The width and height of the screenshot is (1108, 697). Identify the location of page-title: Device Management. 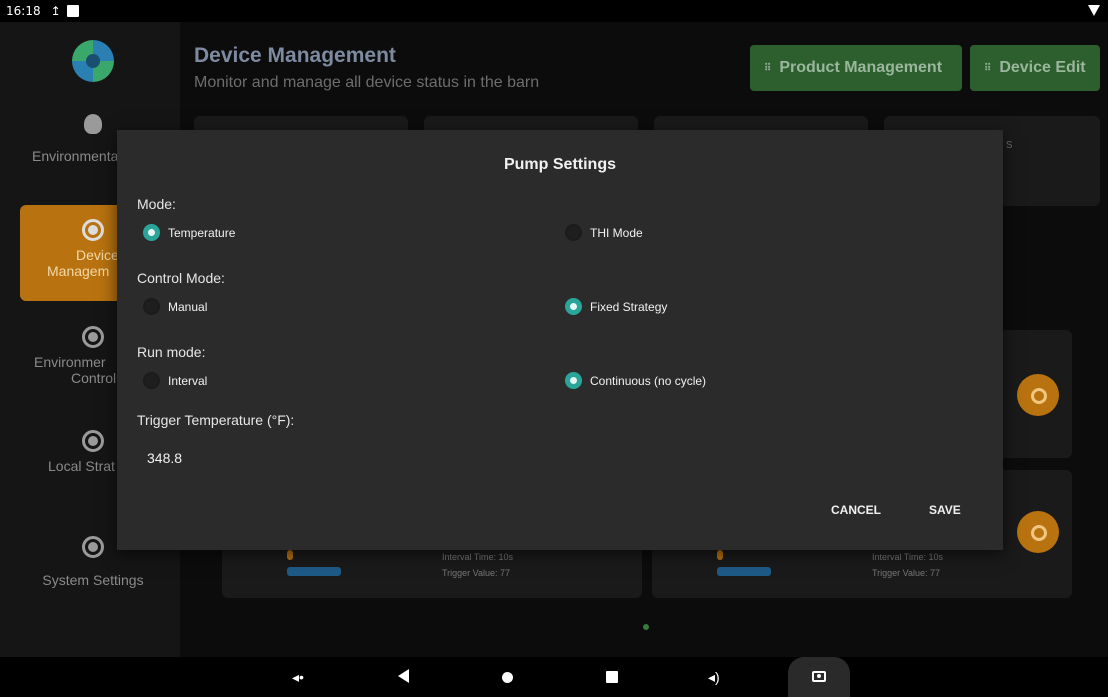
(295, 55).